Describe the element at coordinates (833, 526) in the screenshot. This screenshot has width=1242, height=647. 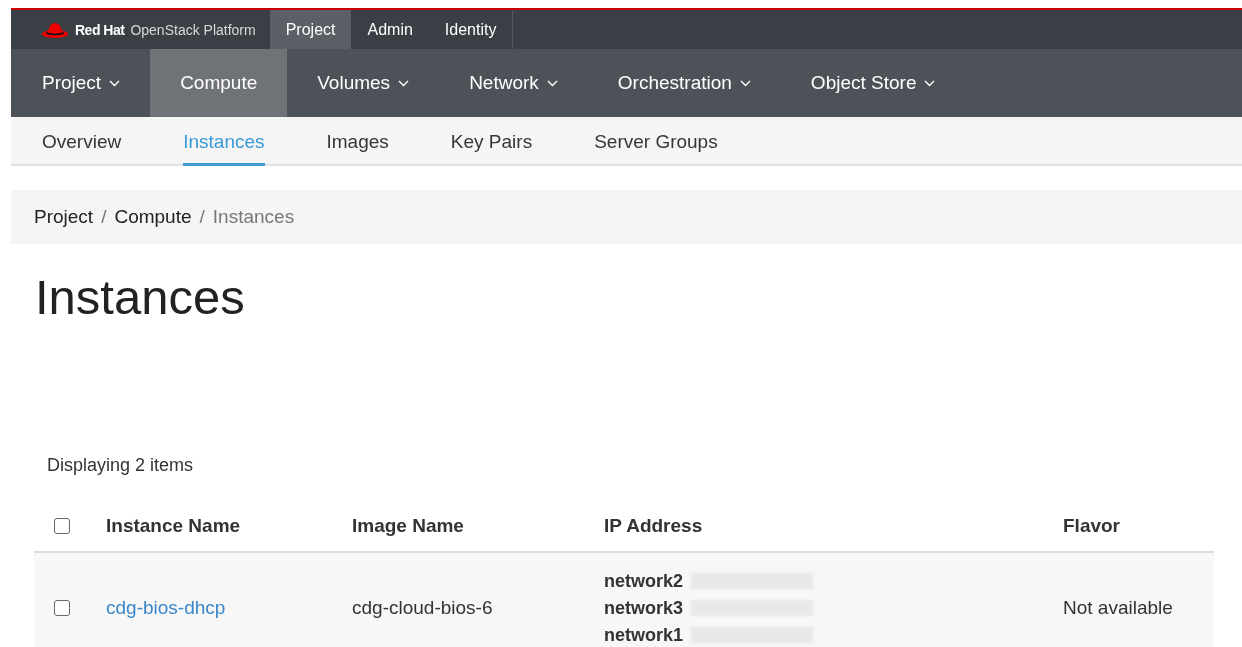
I see `column-header: IP Address` at that location.